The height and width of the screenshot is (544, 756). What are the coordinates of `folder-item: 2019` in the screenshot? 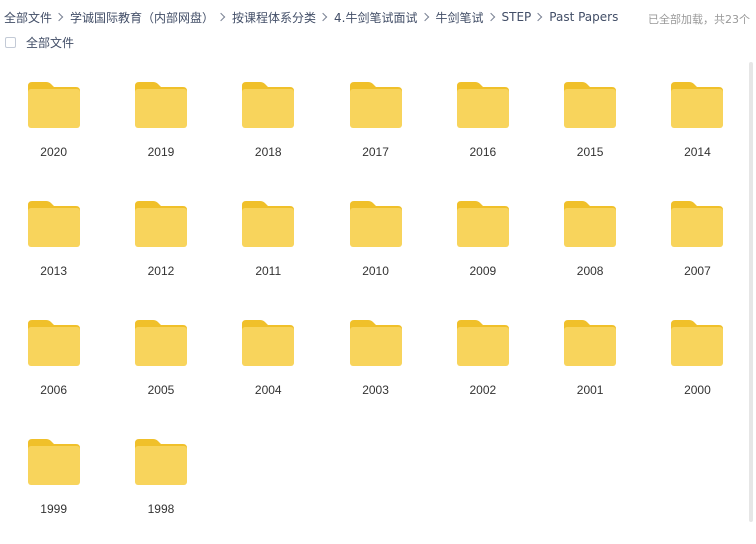 It's located at (160, 127).